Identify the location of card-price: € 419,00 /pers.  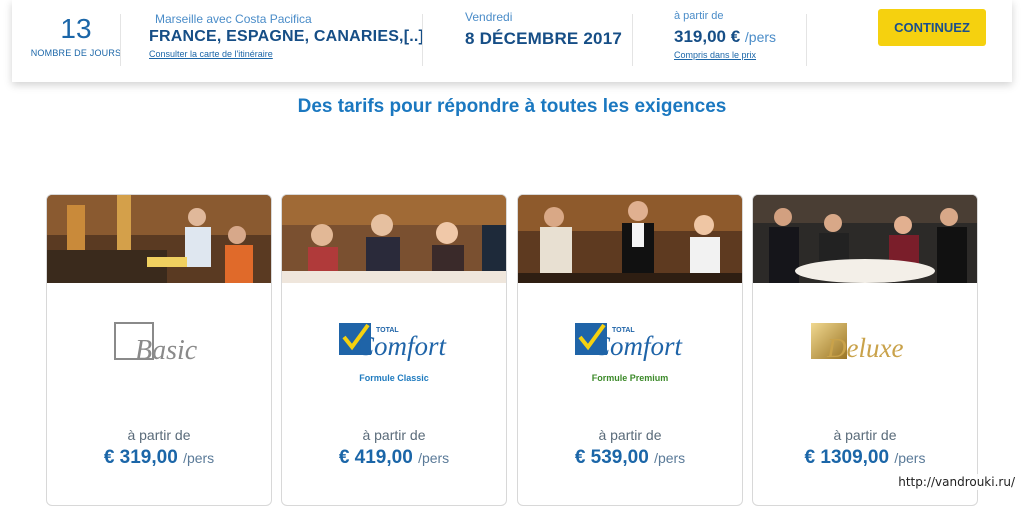
(394, 458).